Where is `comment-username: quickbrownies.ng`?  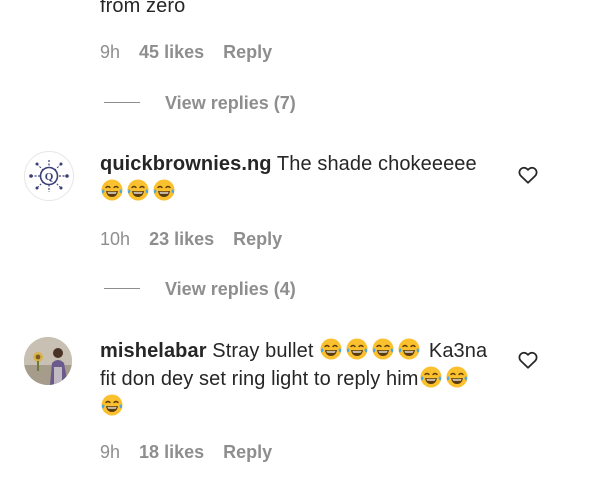
comment-username: quickbrownies.ng is located at coordinates (186, 164).